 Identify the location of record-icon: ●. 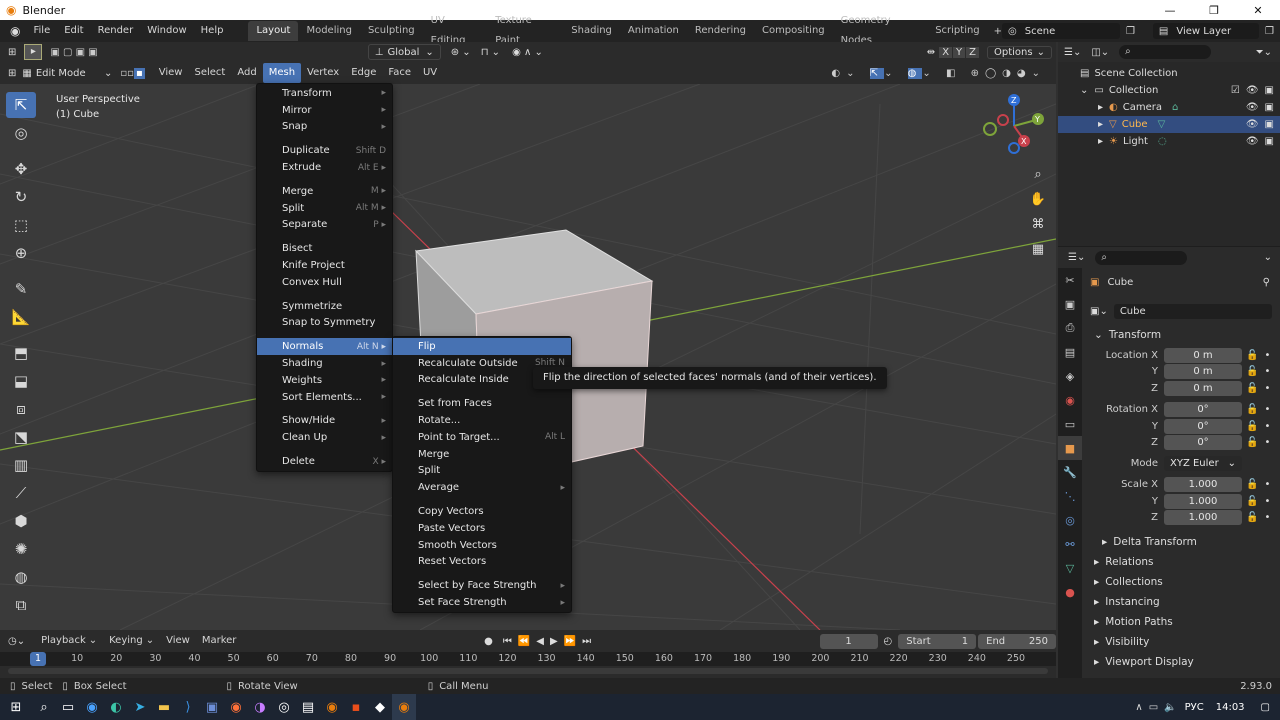
(488, 641).